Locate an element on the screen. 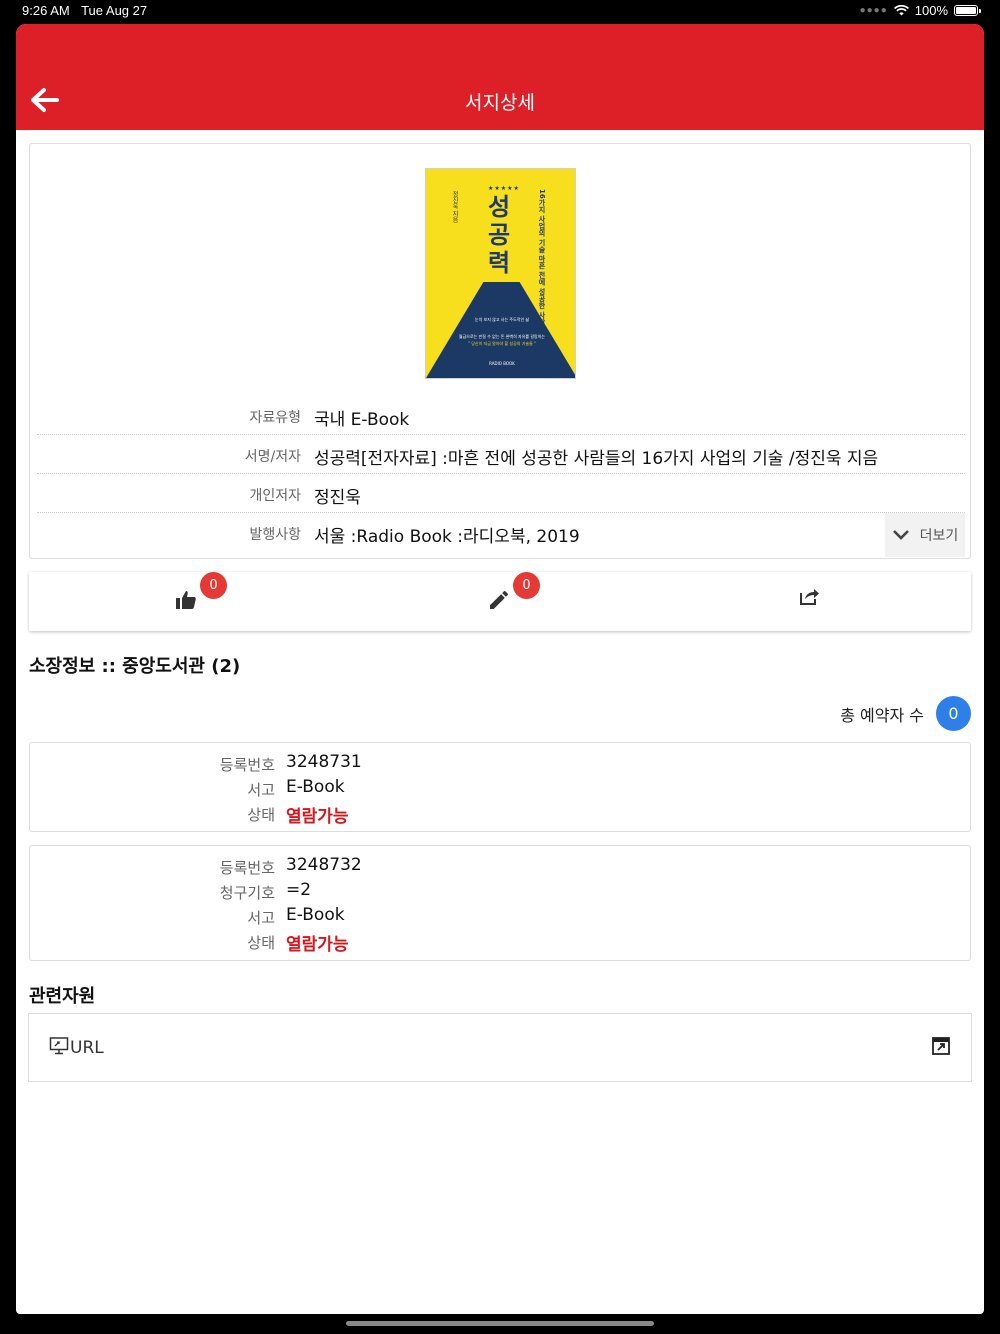 This screenshot has height=1334, width=1000. info-label: 서명/저자 is located at coordinates (272, 457).